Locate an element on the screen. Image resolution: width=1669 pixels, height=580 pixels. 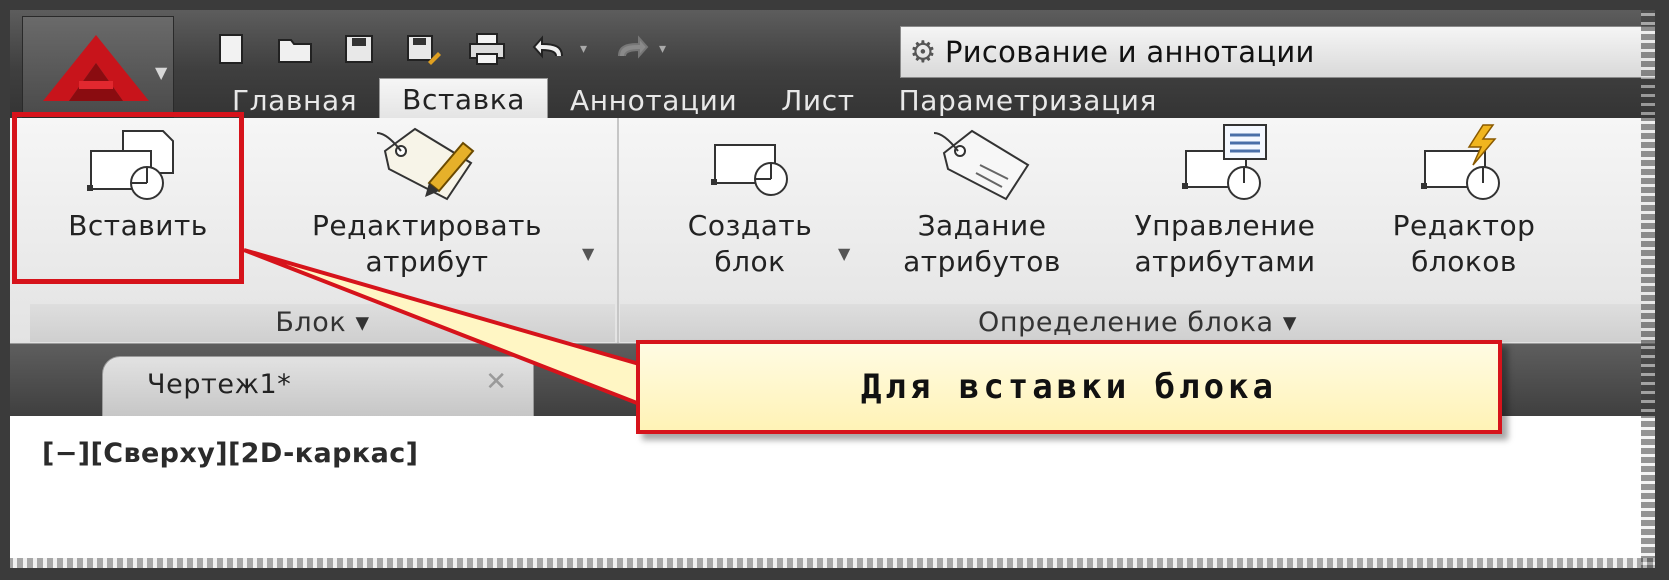
callout-box: Для вставки блока is located at coordinates (1069, 387).